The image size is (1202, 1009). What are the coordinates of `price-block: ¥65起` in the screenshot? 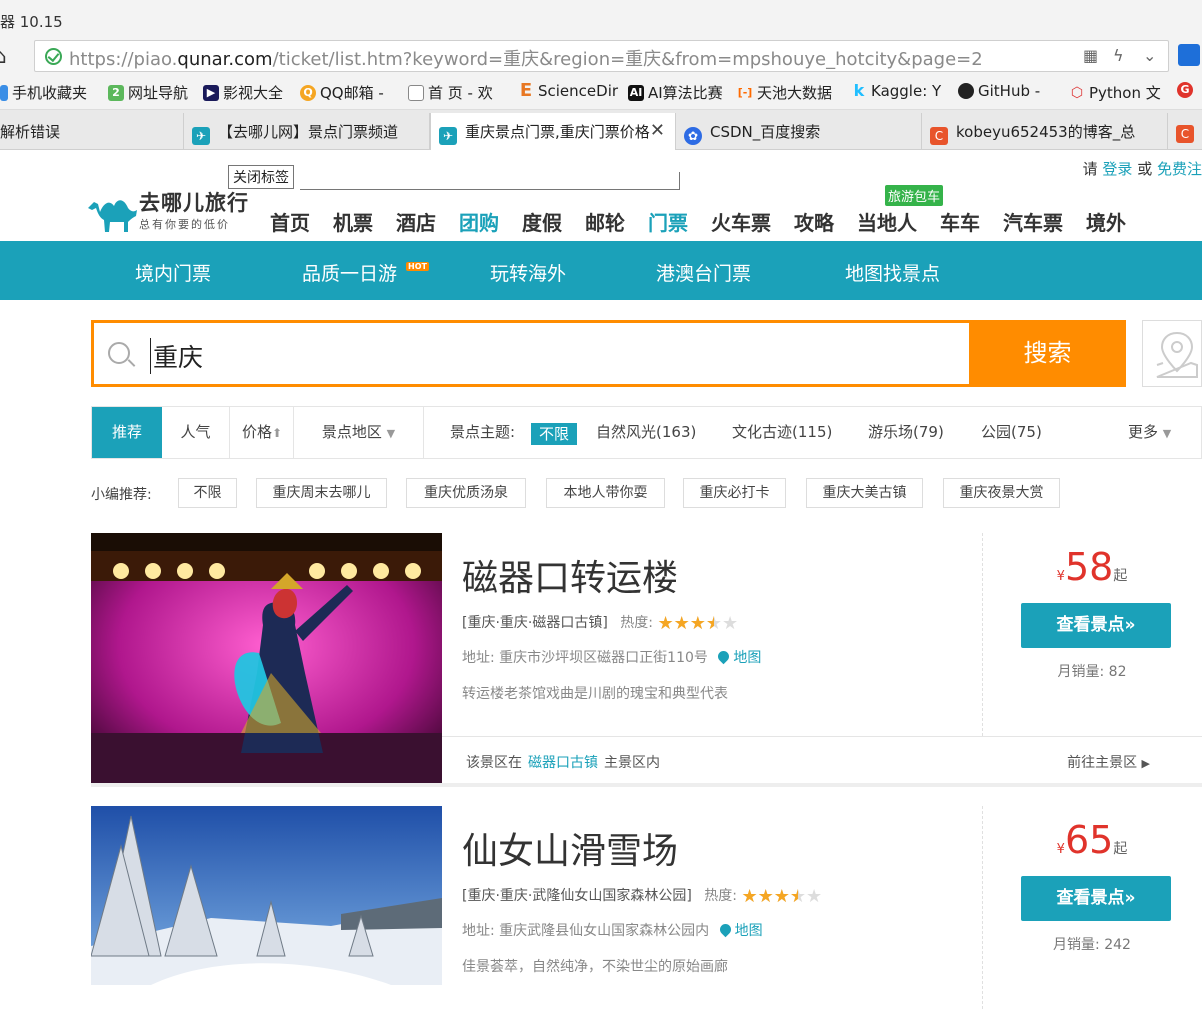 It's located at (1092, 840).